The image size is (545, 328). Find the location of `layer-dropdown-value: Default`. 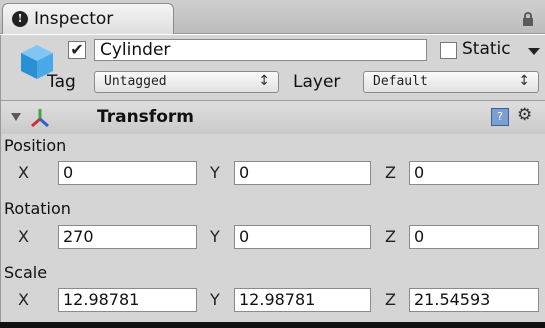

layer-dropdown-value: Default is located at coordinates (400, 81).